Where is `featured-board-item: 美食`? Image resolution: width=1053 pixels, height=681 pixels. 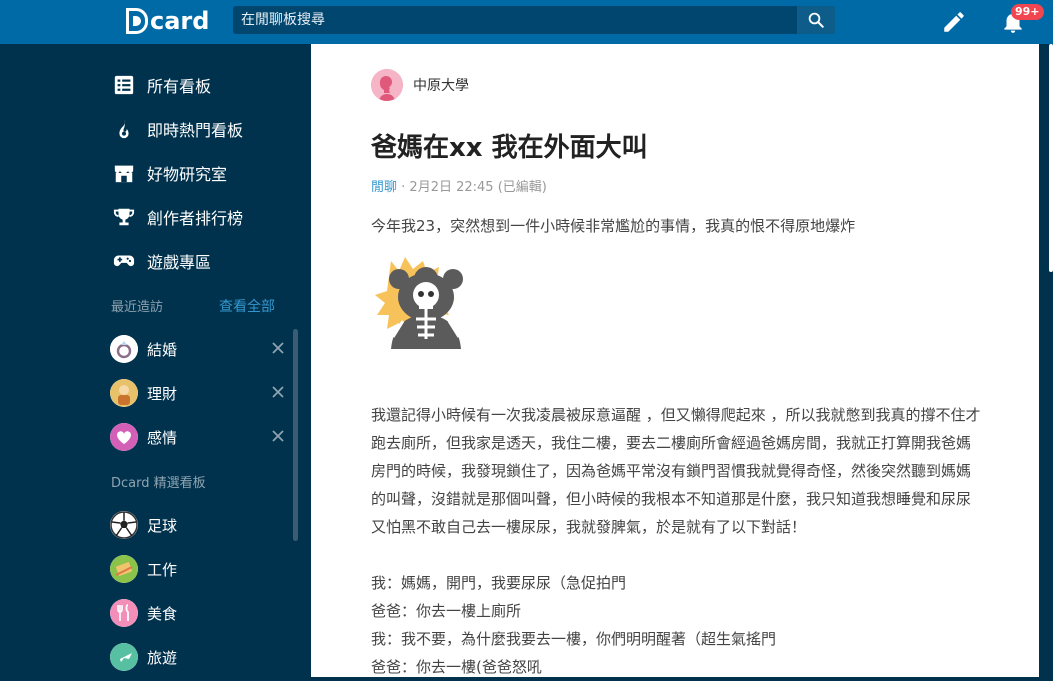
featured-board-item: 美食 is located at coordinates (197, 613).